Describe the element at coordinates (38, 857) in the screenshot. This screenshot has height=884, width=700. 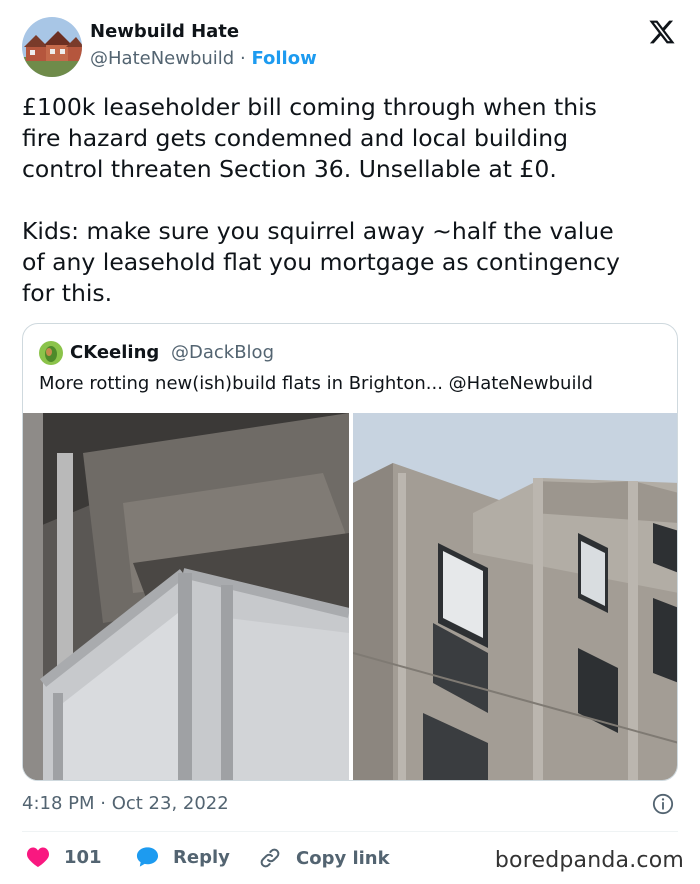
I see `heart-icon` at that location.